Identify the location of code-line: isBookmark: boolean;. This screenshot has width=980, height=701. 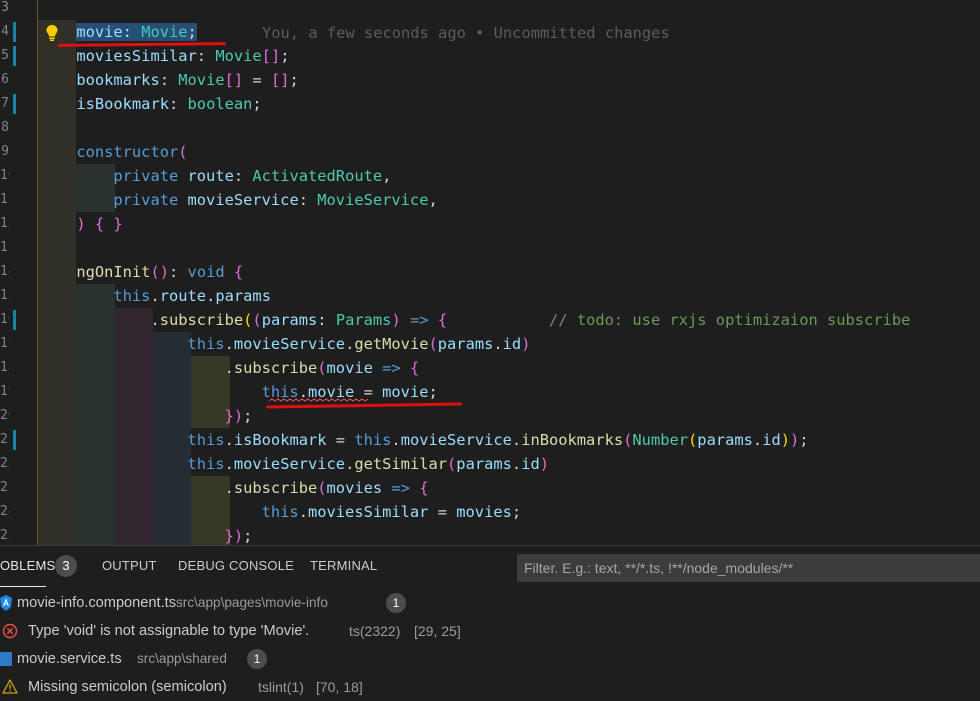
(168, 104).